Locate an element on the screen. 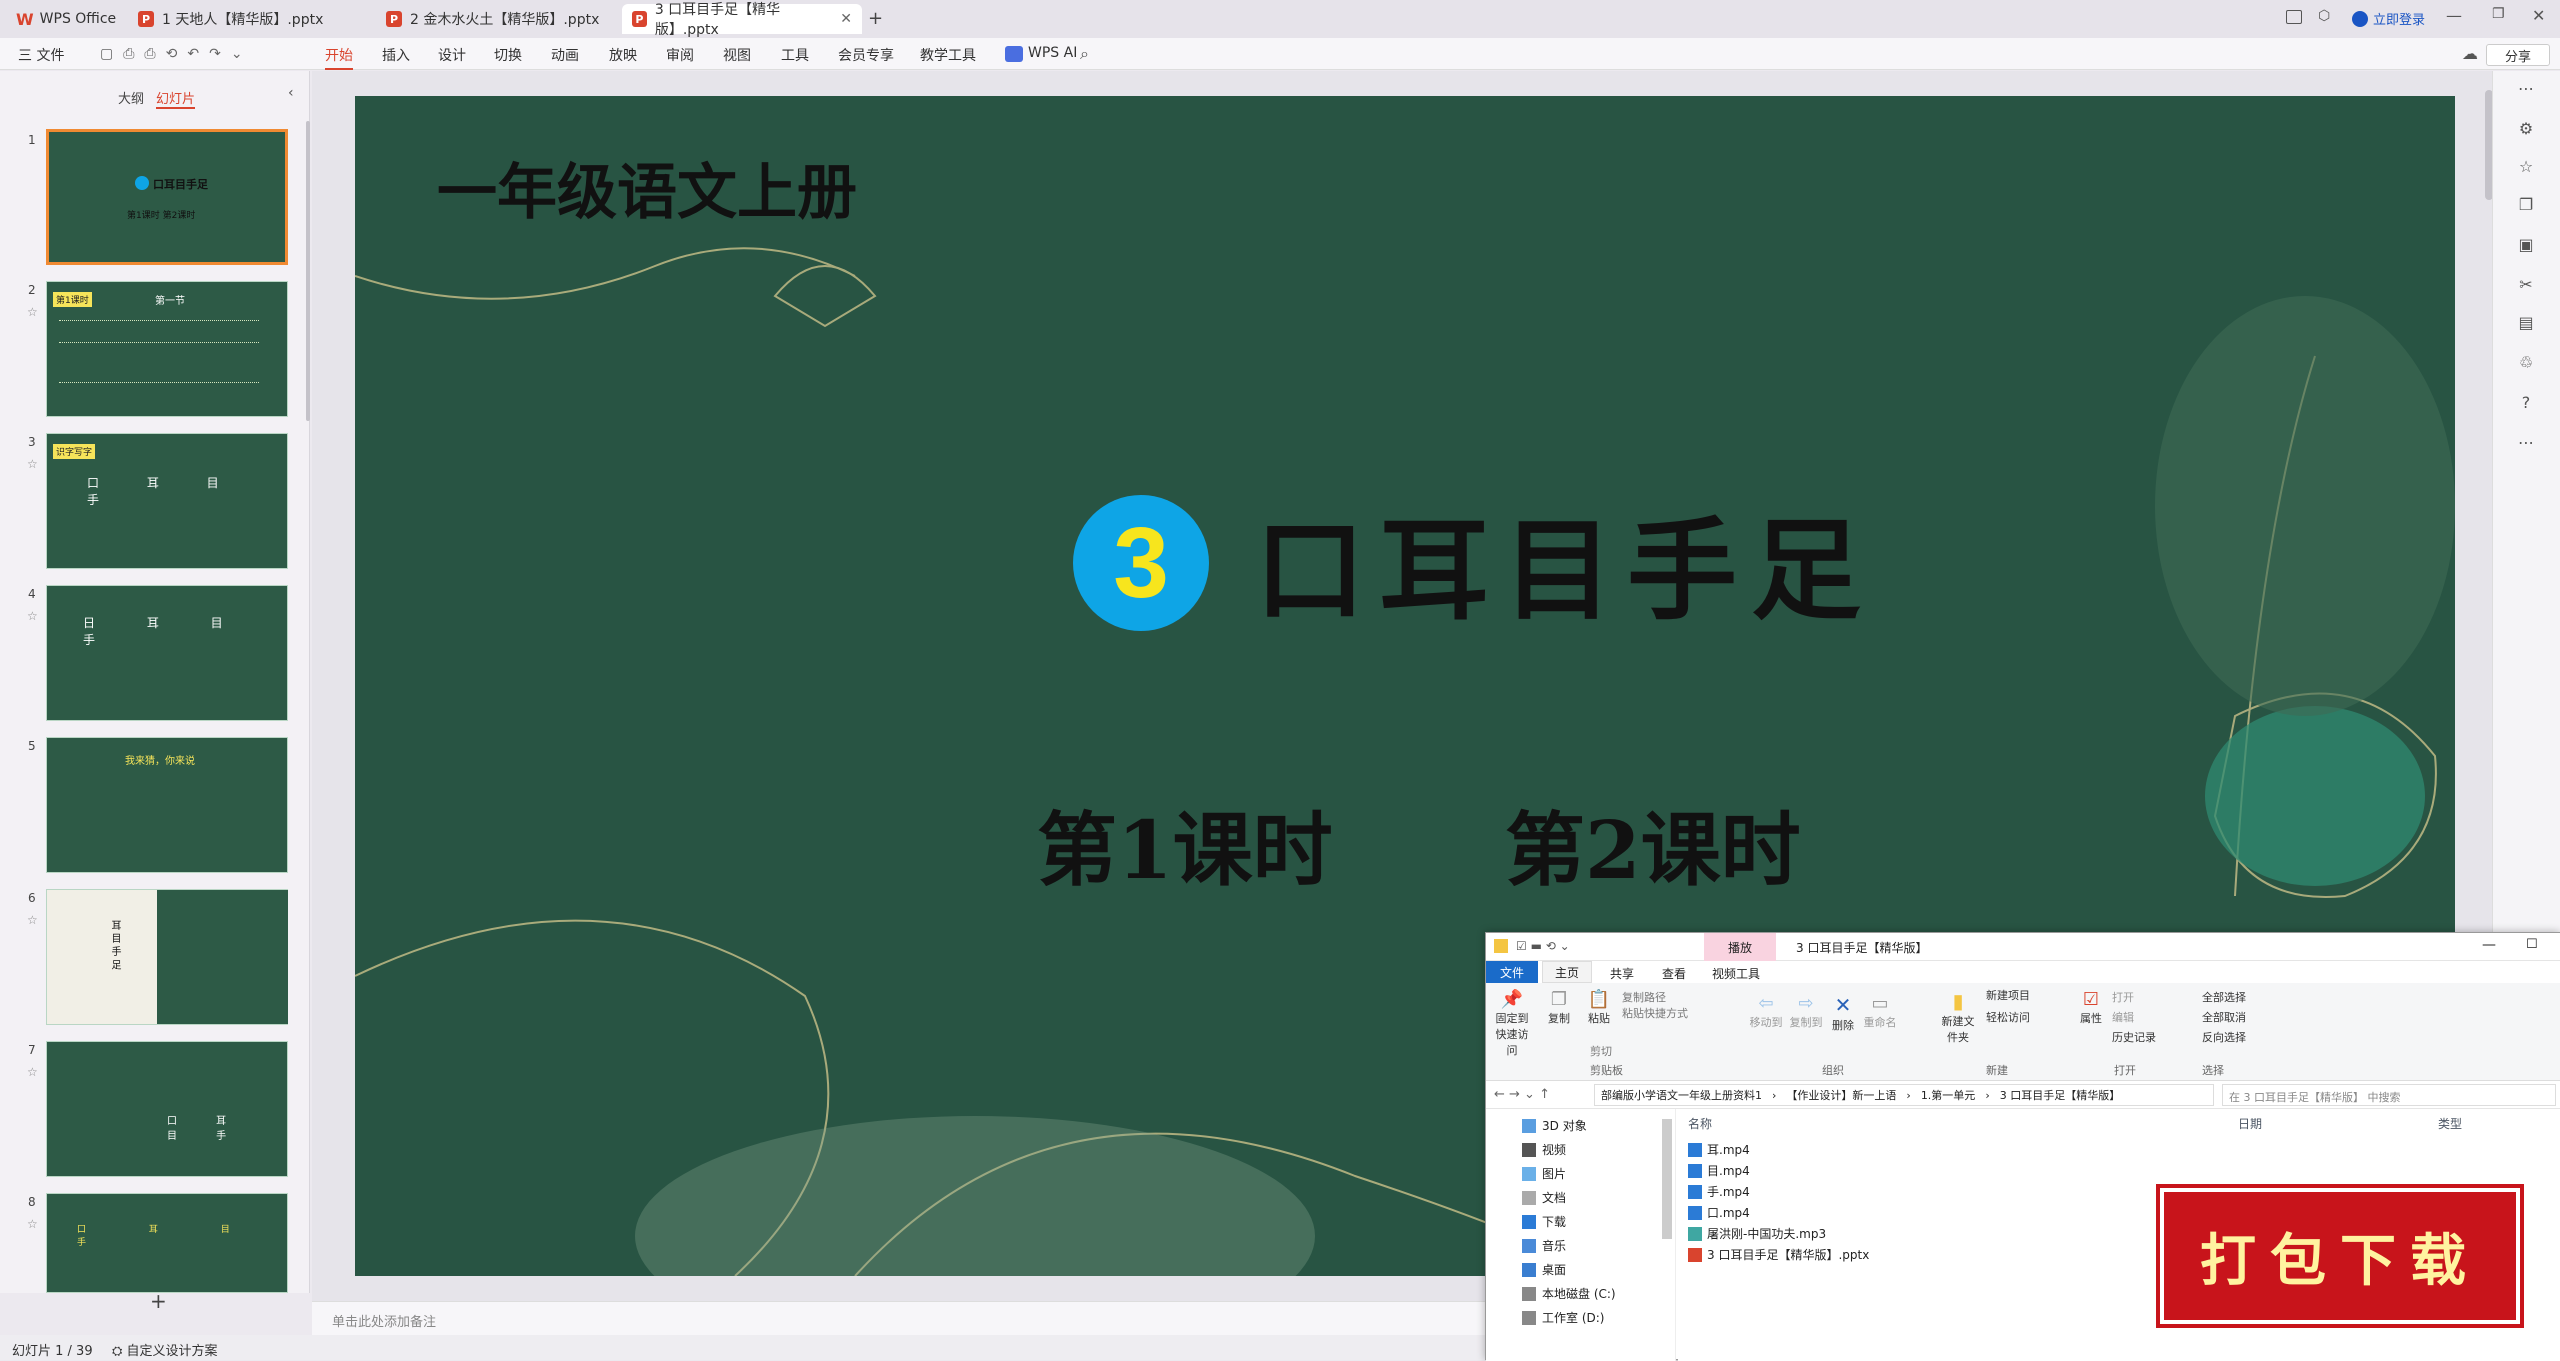 This screenshot has width=2560, height=1361. play-context-tab: 播放 is located at coordinates (1740, 947).